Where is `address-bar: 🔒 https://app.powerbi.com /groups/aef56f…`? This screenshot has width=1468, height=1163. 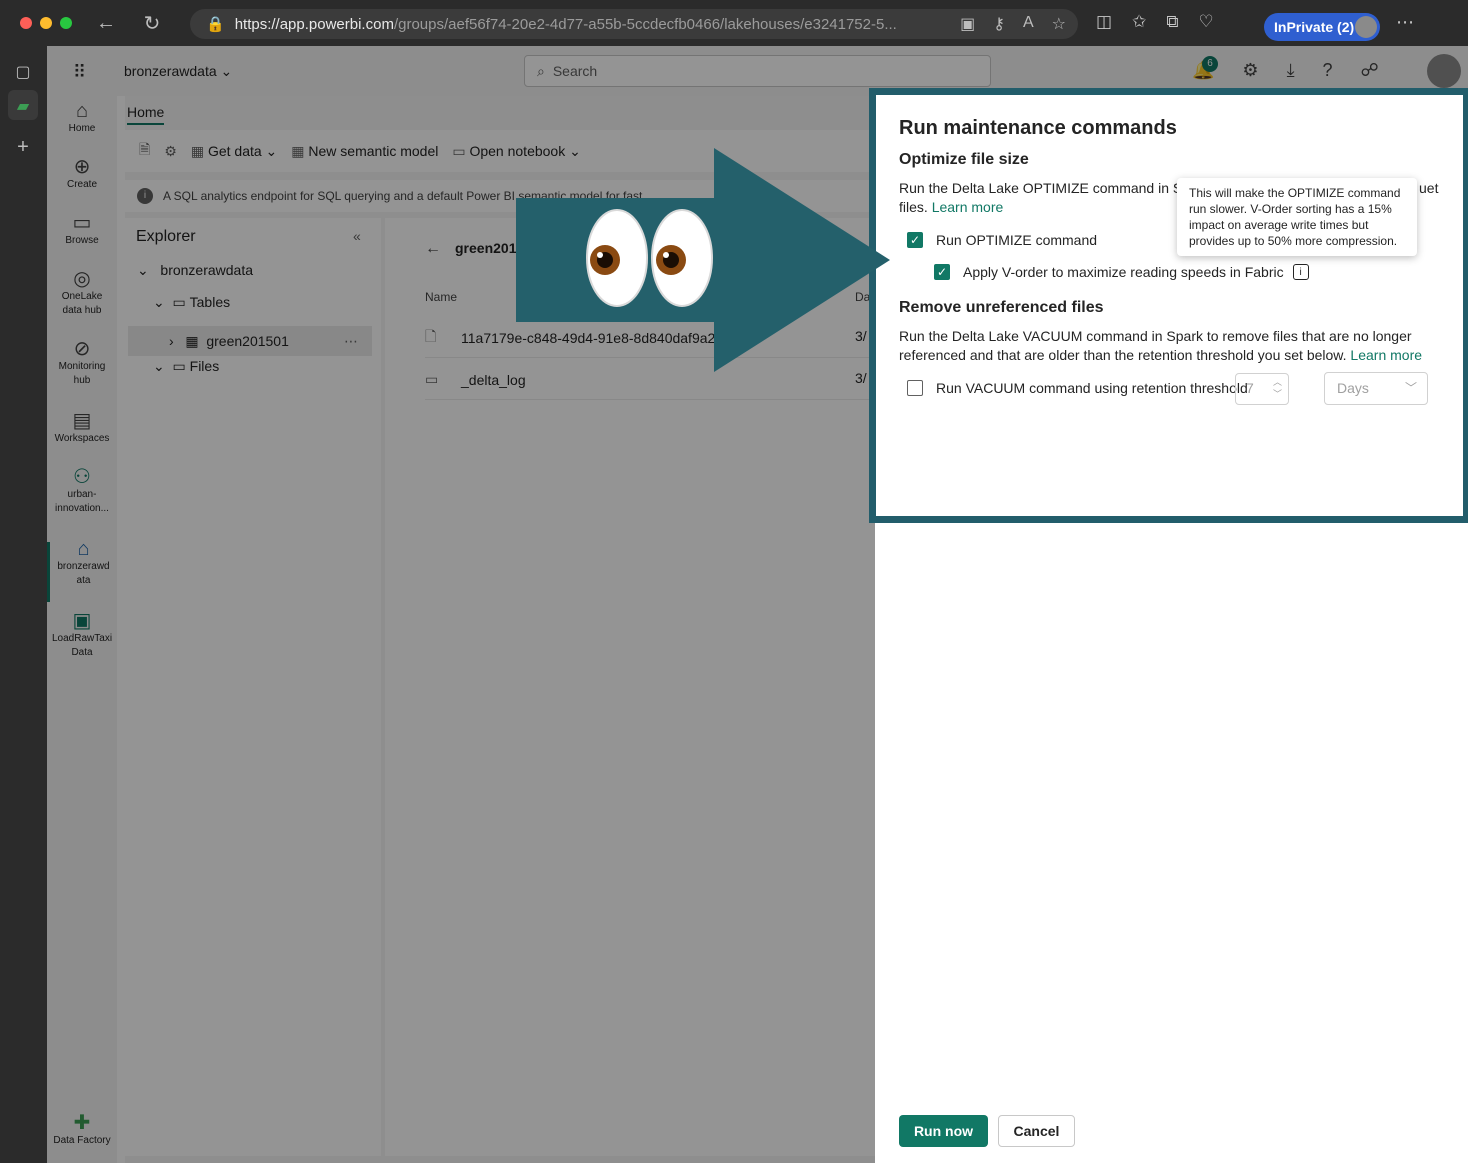 address-bar: 🔒 https://app.powerbi.com /groups/aef56f… is located at coordinates (634, 24).